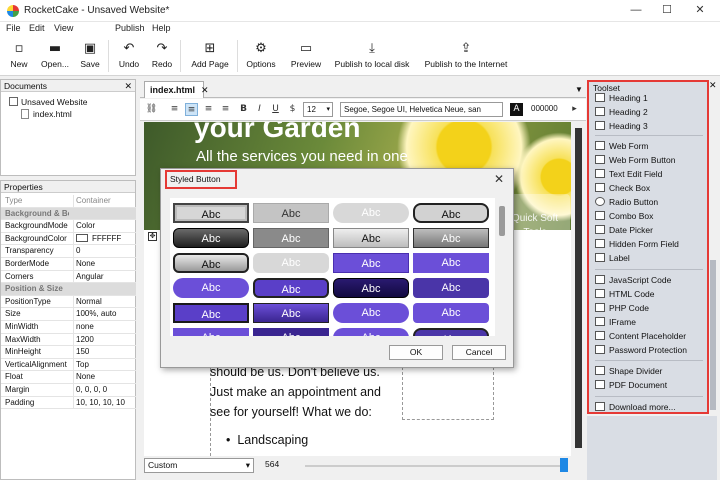  What do you see at coordinates (628, 174) in the screenshot?
I see `toolset-item: Text Edit Field` at bounding box center [628, 174].